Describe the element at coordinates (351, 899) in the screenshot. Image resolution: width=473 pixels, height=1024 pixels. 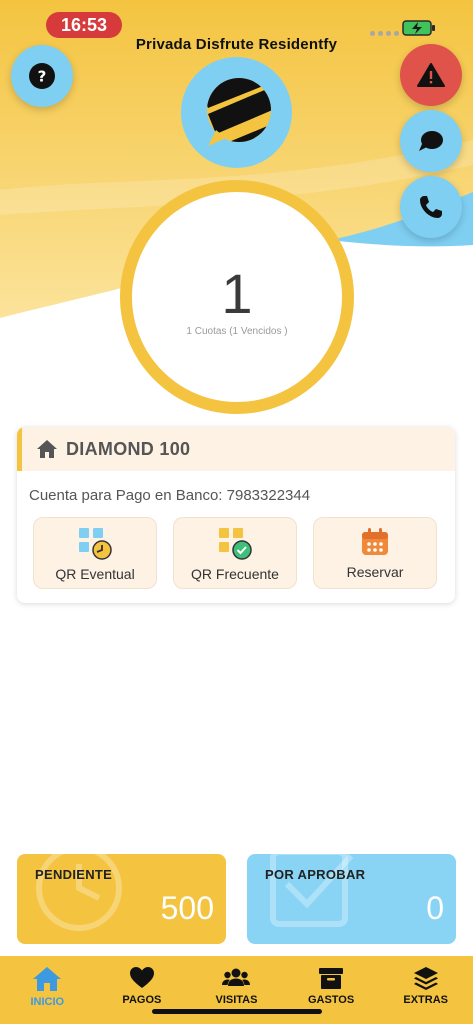
I see `to-approve-card: POR APROBAR 0` at that location.